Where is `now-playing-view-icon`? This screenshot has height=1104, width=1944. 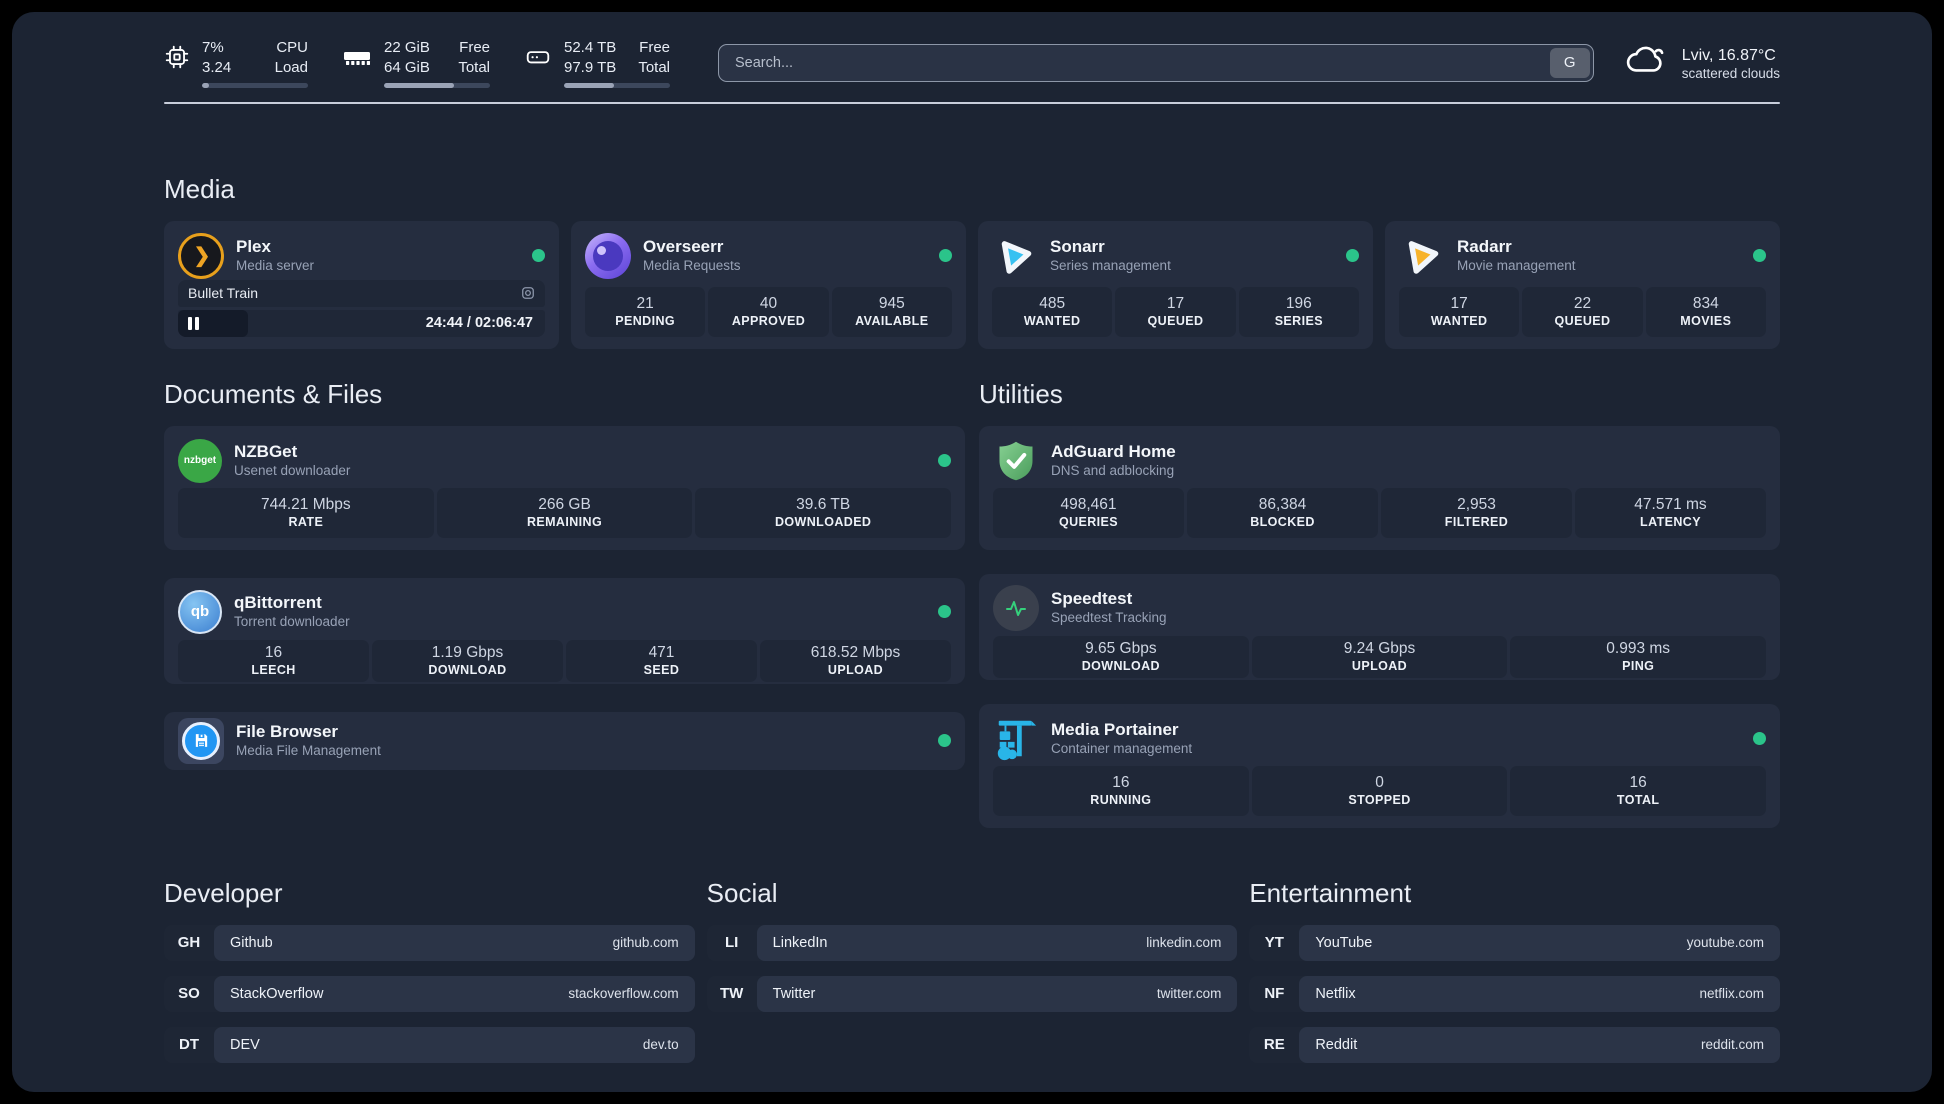 now-playing-view-icon is located at coordinates (528, 293).